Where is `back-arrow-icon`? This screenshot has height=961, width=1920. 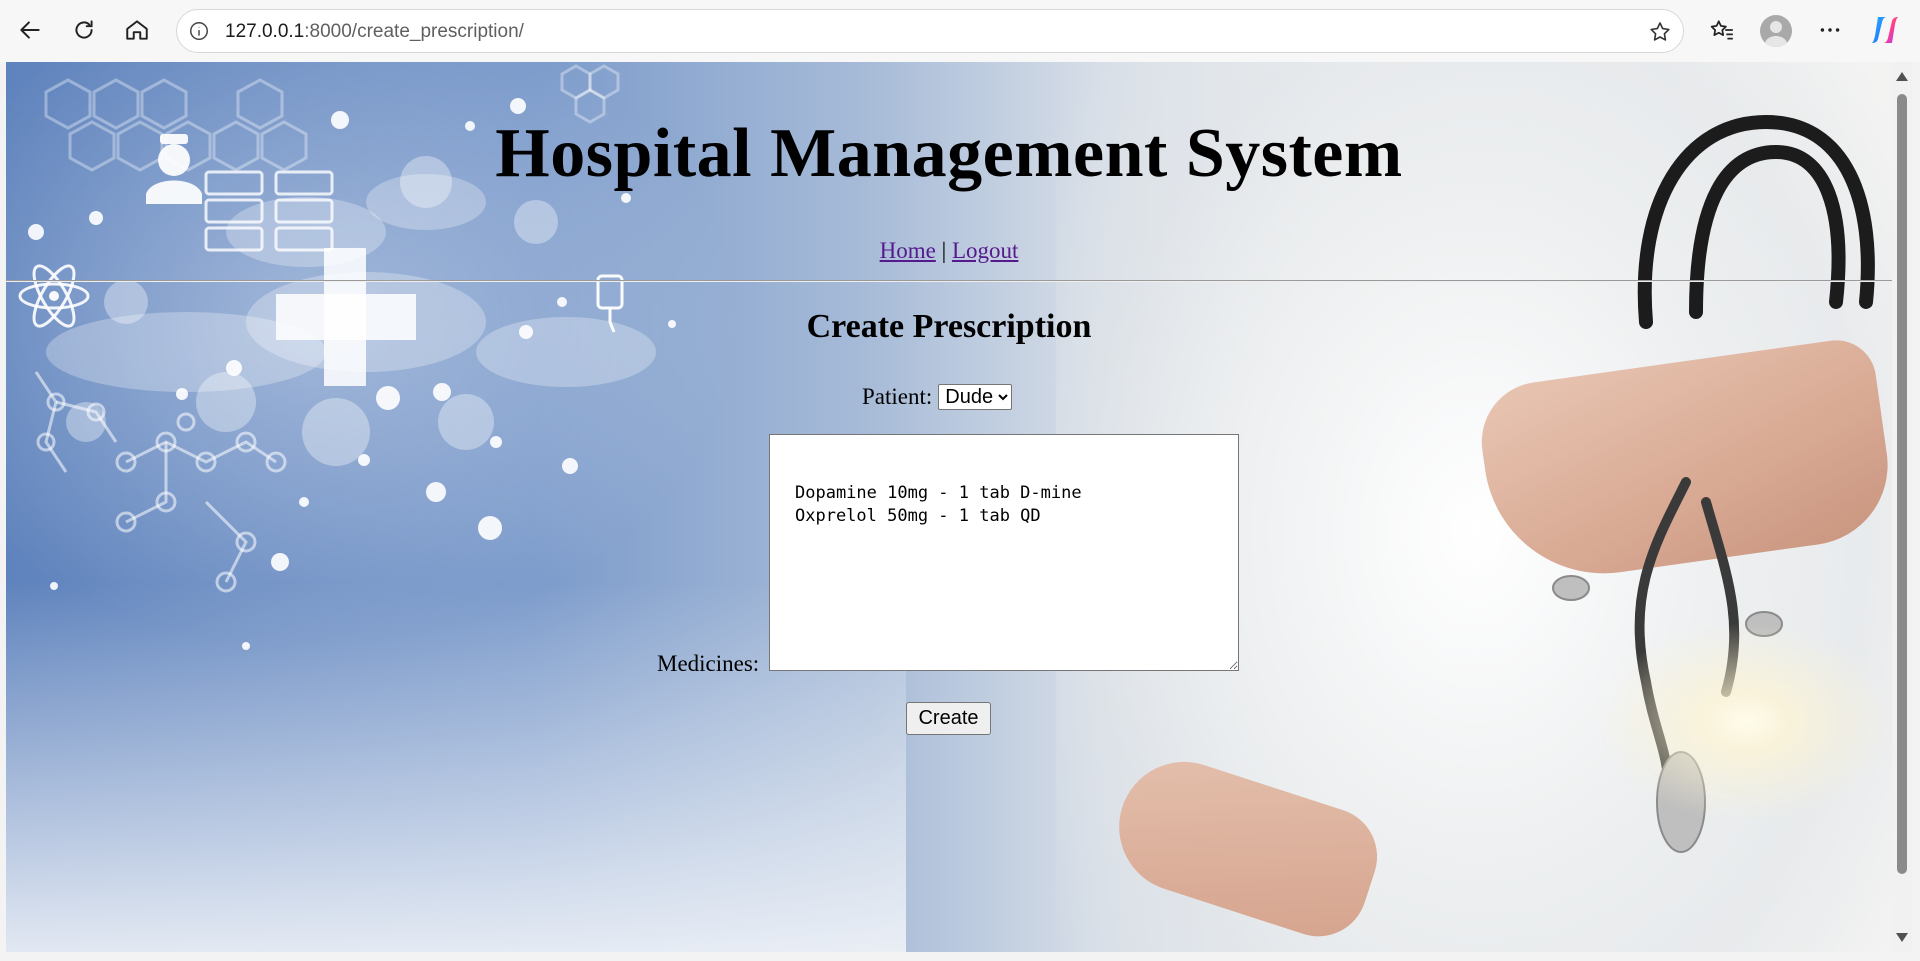 back-arrow-icon is located at coordinates (30, 30).